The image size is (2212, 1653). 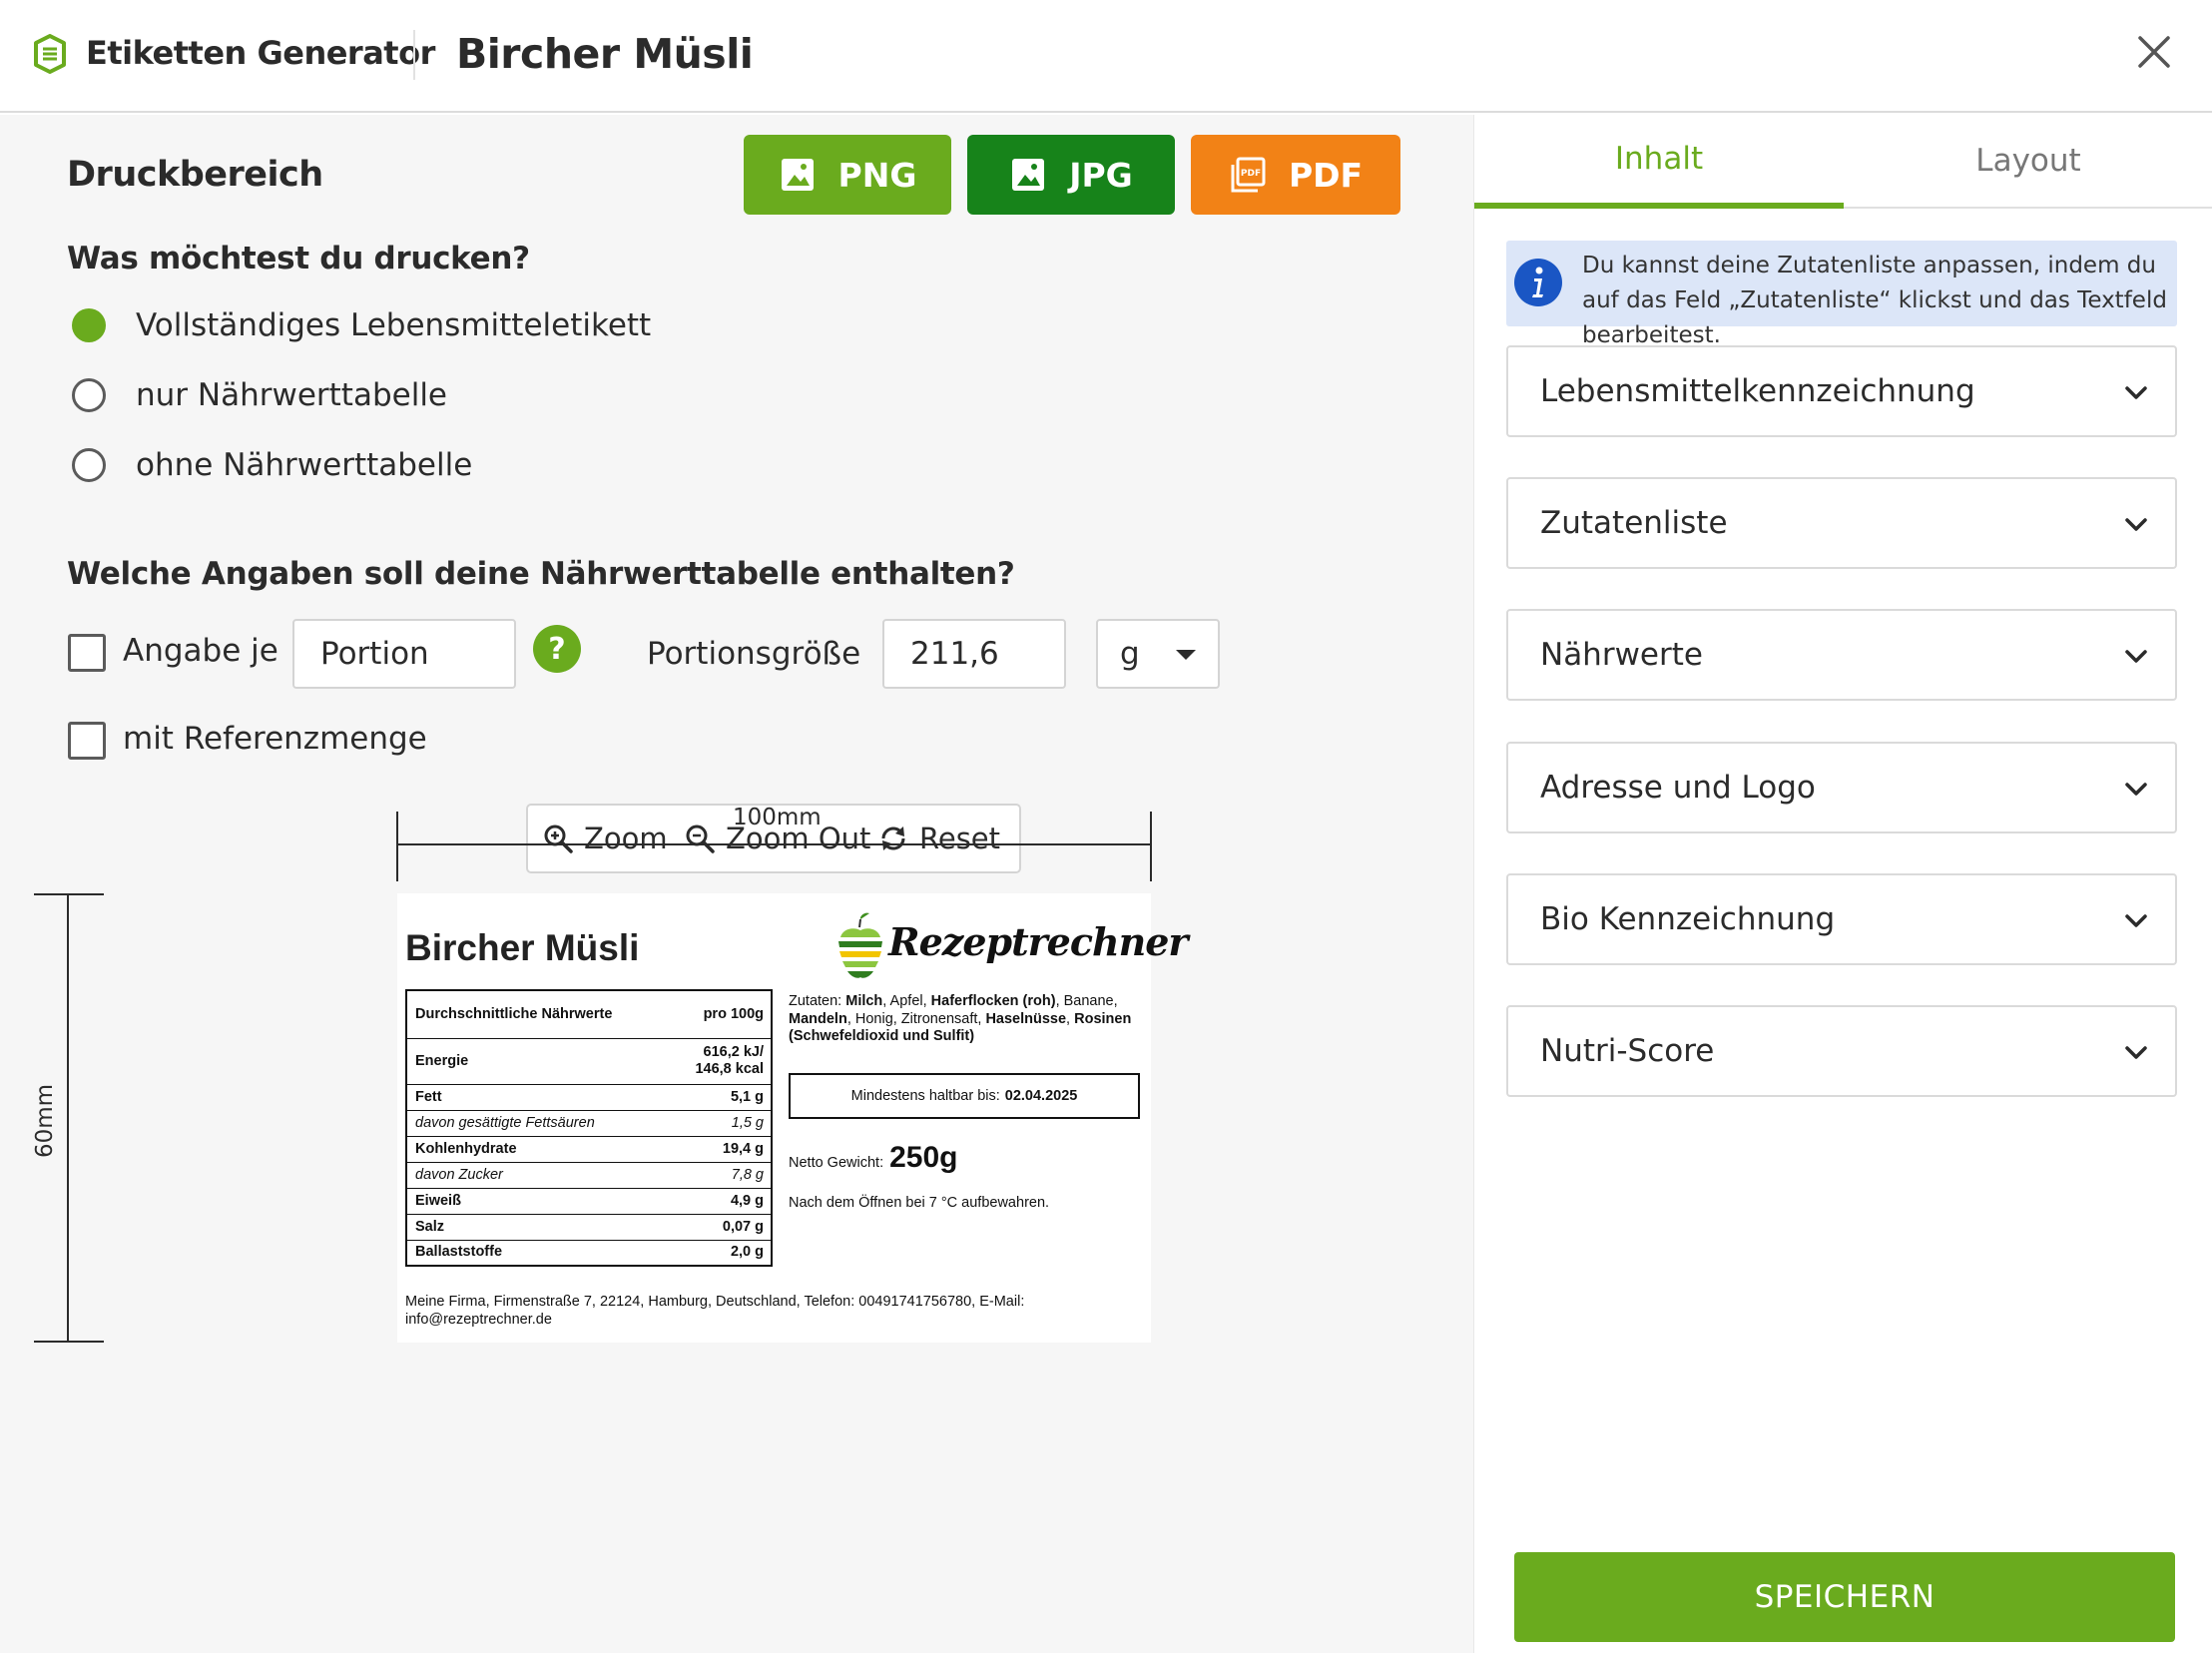 What do you see at coordinates (2028, 162) in the screenshot?
I see `tab-layout: Layout` at bounding box center [2028, 162].